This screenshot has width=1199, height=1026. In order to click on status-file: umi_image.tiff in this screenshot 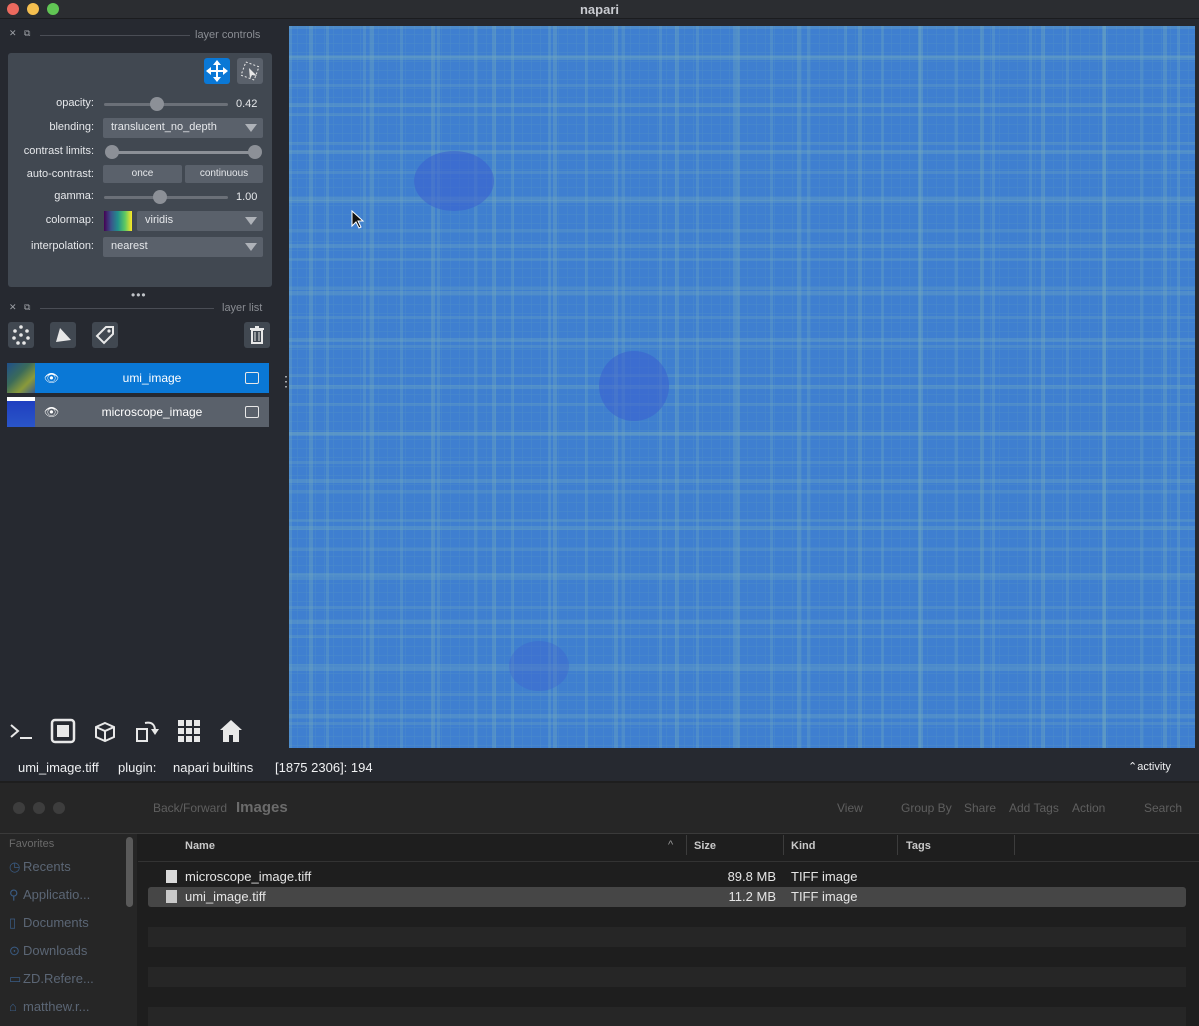, I will do `click(58, 767)`.